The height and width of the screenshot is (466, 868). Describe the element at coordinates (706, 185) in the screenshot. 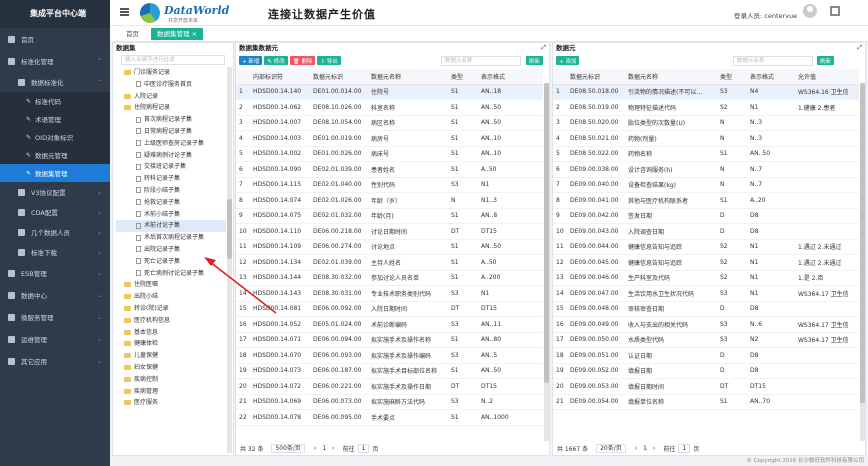

I see `table-row: 7 DE09.00.040.00 设备检查结果(kg) N N..7` at that location.